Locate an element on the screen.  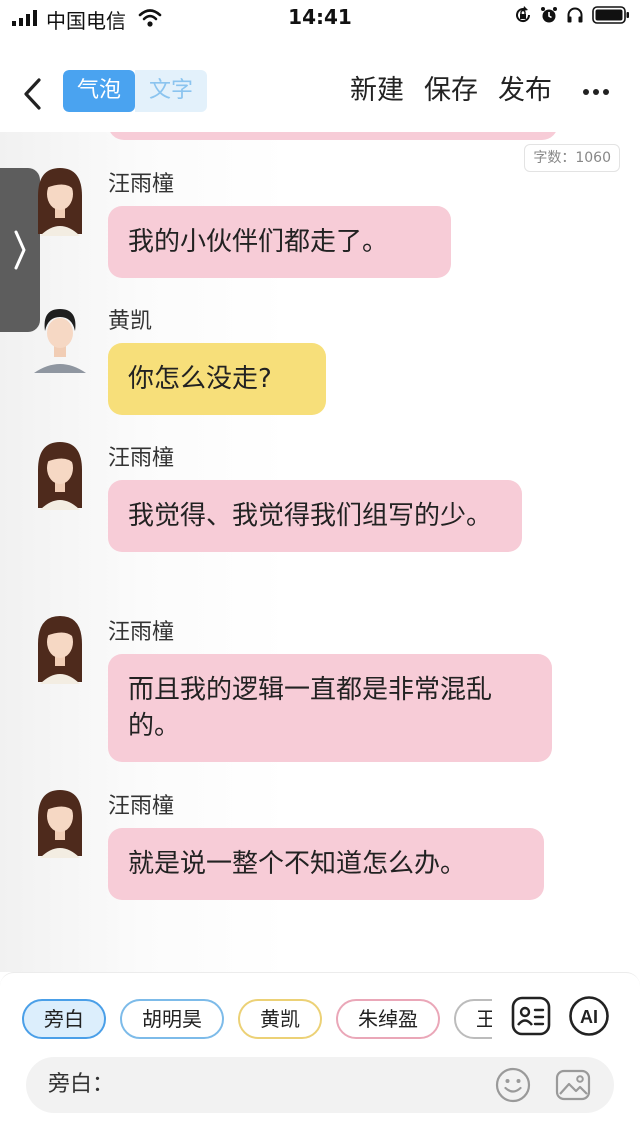
character-chip: 朱绰盈 is located at coordinates (388, 1019).